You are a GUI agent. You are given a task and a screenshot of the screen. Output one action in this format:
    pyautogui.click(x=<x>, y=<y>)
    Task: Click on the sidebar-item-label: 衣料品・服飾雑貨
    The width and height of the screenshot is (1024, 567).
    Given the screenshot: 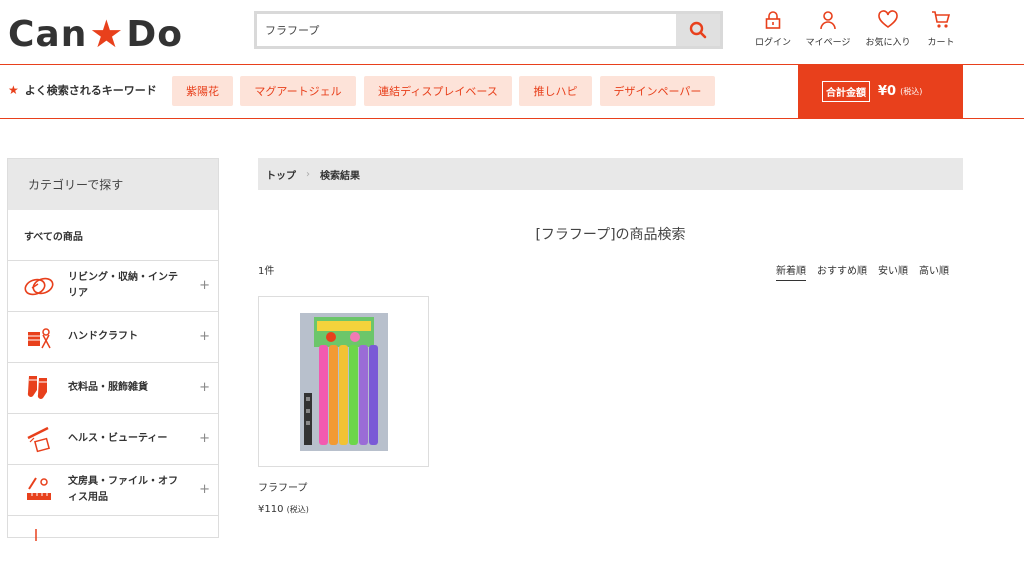 What is the action you would take?
    pyautogui.click(x=108, y=387)
    